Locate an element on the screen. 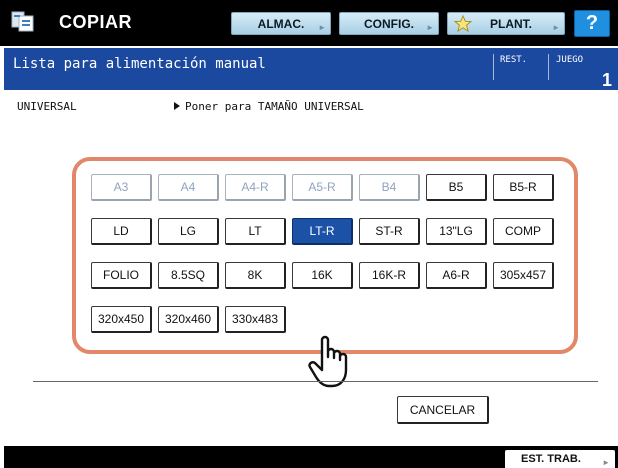  plant-label: PLANT. is located at coordinates (511, 23).